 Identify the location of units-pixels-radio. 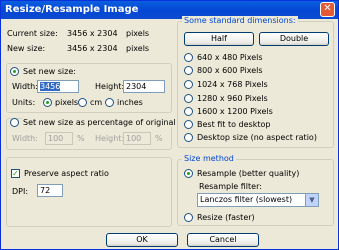
(47, 102).